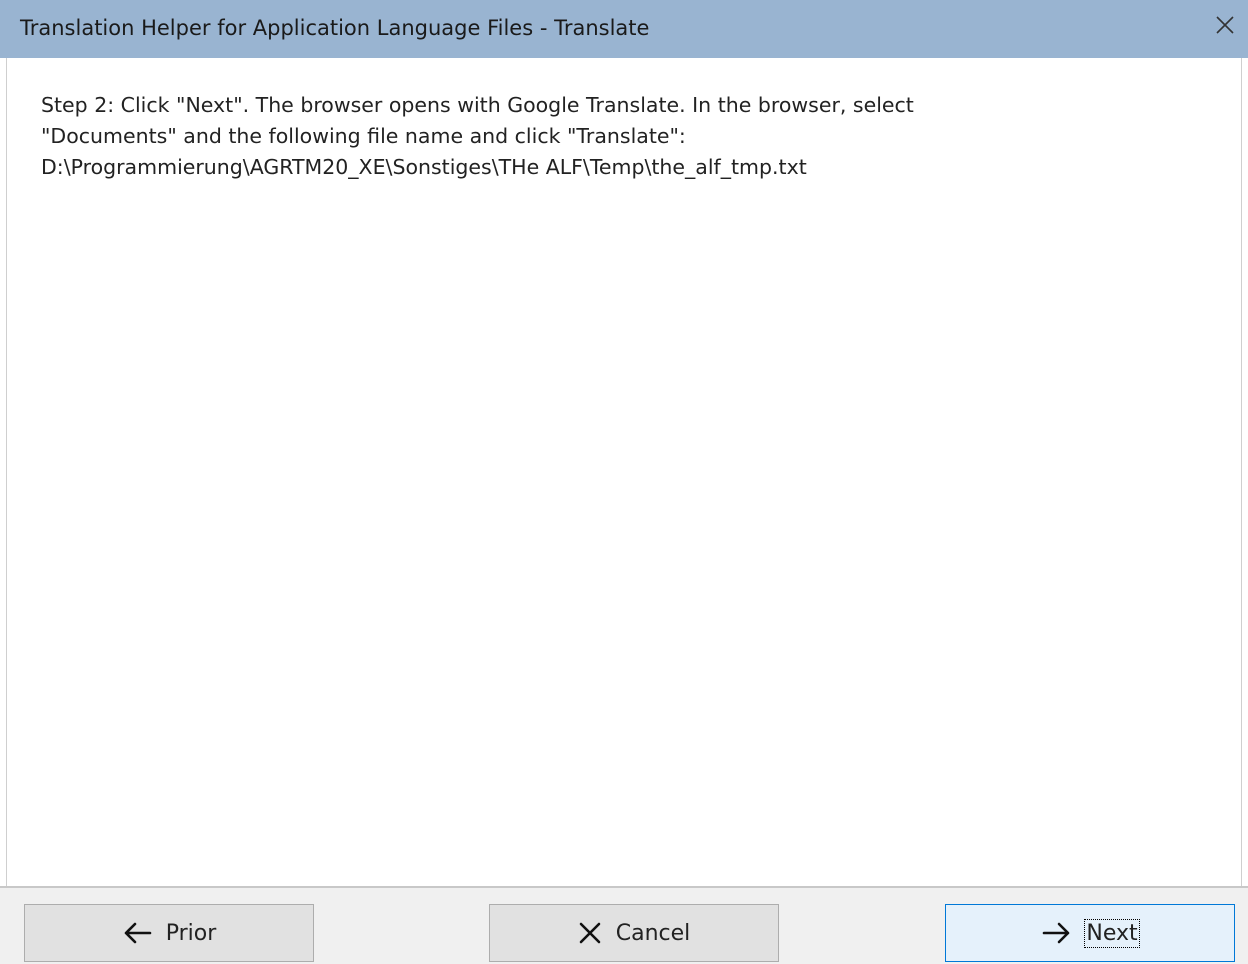 The image size is (1248, 964). I want to click on next-button-label: Next, so click(1112, 933).